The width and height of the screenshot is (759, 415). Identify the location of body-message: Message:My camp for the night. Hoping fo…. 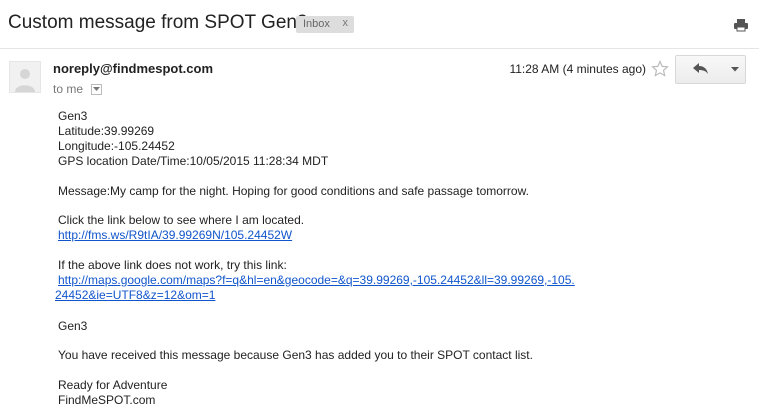
(293, 191).